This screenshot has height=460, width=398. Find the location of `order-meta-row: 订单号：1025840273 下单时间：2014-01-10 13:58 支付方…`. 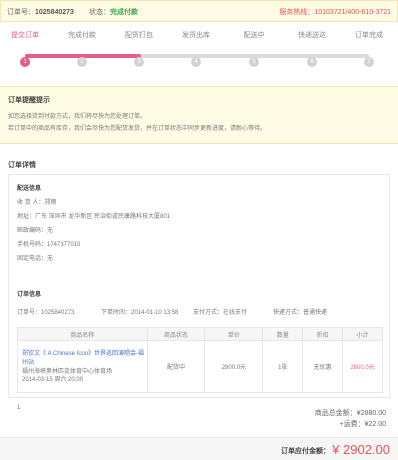

order-meta-row: 订单号：1025840273 下单时间：2014-01-10 13:58 支付方… is located at coordinates (200, 315).